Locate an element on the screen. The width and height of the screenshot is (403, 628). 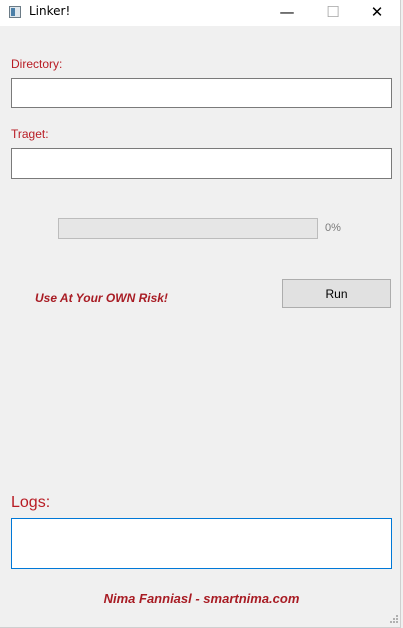
minimize-icon: — is located at coordinates (287, 12).